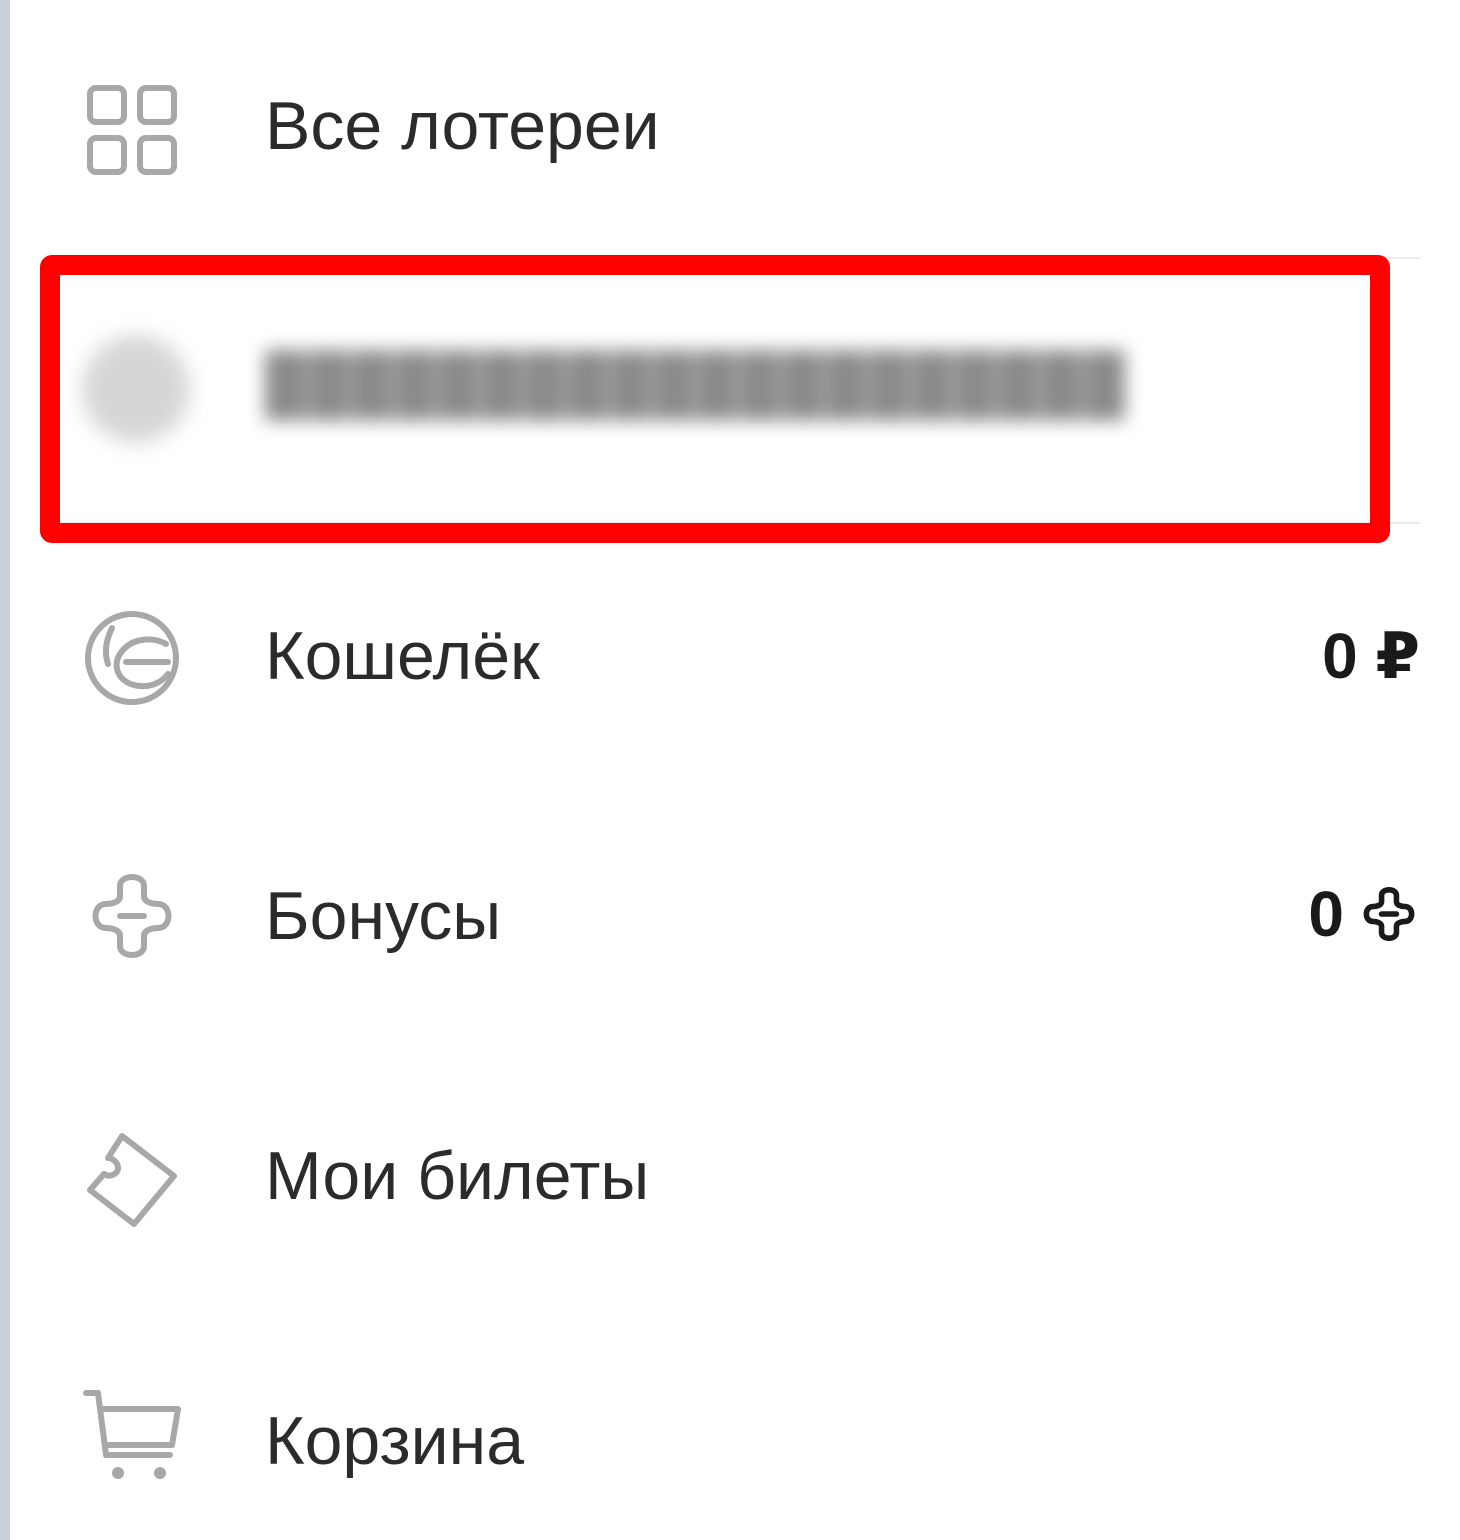 The width and height of the screenshot is (1460, 1540). What do you see at coordinates (5, 770) in the screenshot?
I see `drawer-left-edge` at bounding box center [5, 770].